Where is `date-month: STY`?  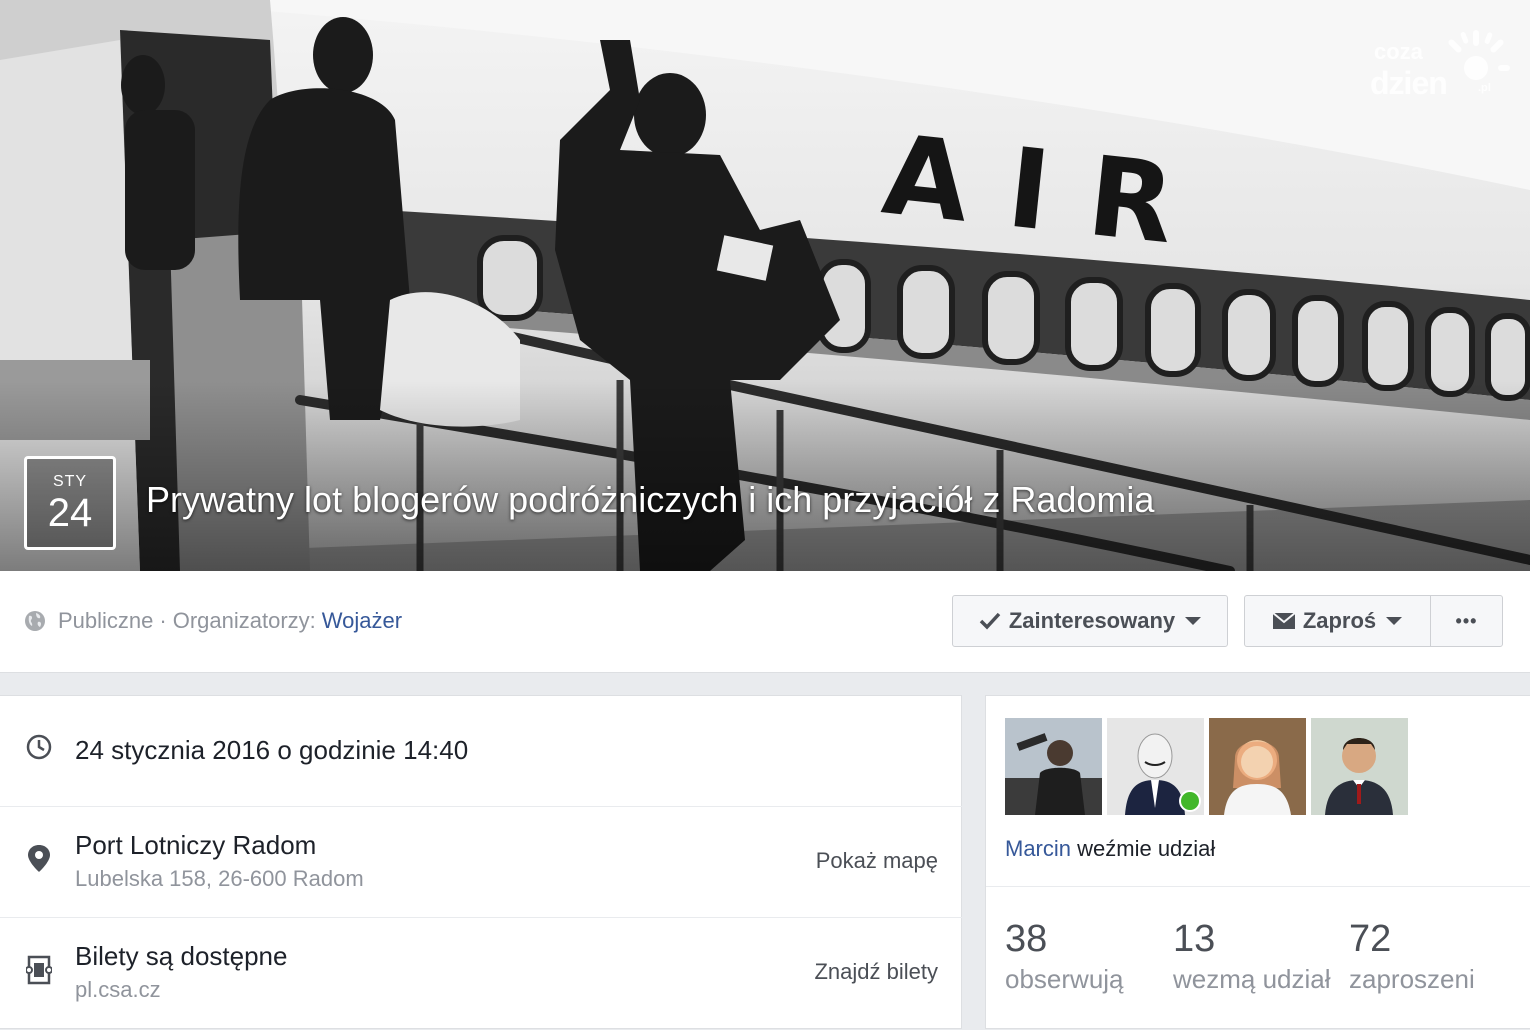
date-month: STY is located at coordinates (70, 481).